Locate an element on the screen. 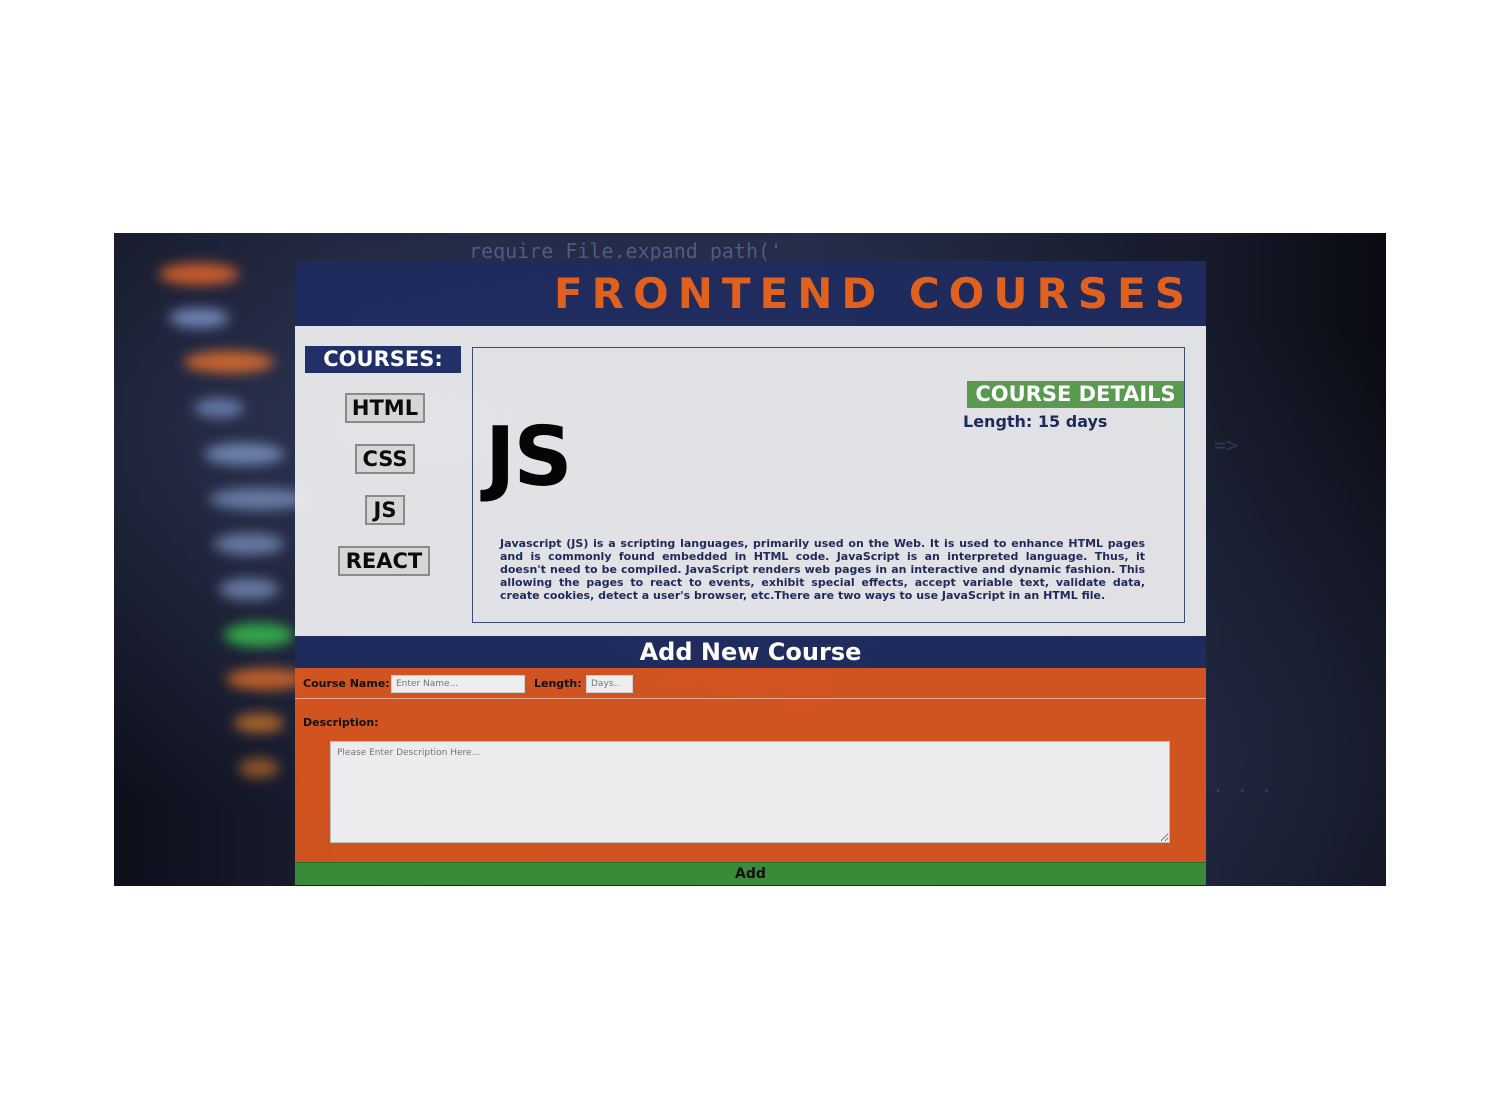 This screenshot has width=1500, height=1119. page-title: FRONTEND COURSES is located at coordinates (873, 293).